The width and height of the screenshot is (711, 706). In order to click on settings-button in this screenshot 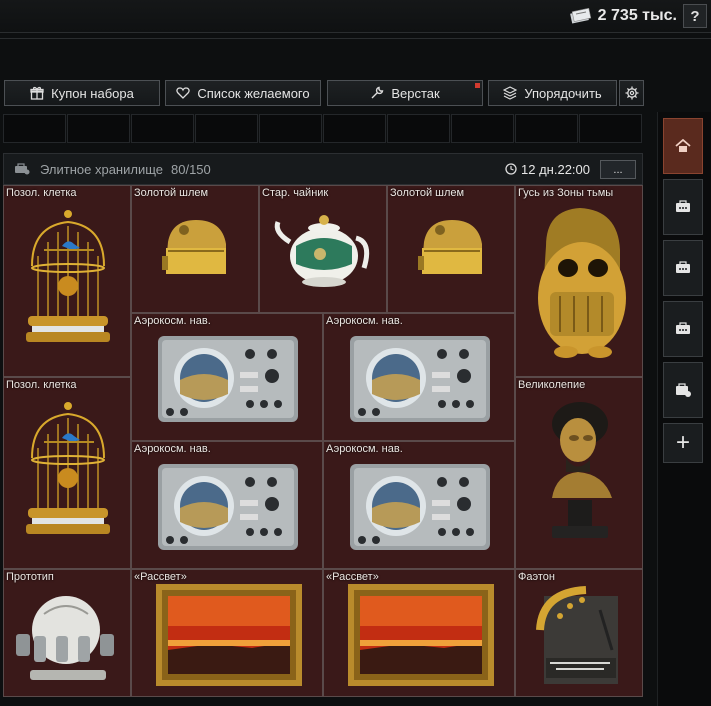, I will do `click(631, 93)`.